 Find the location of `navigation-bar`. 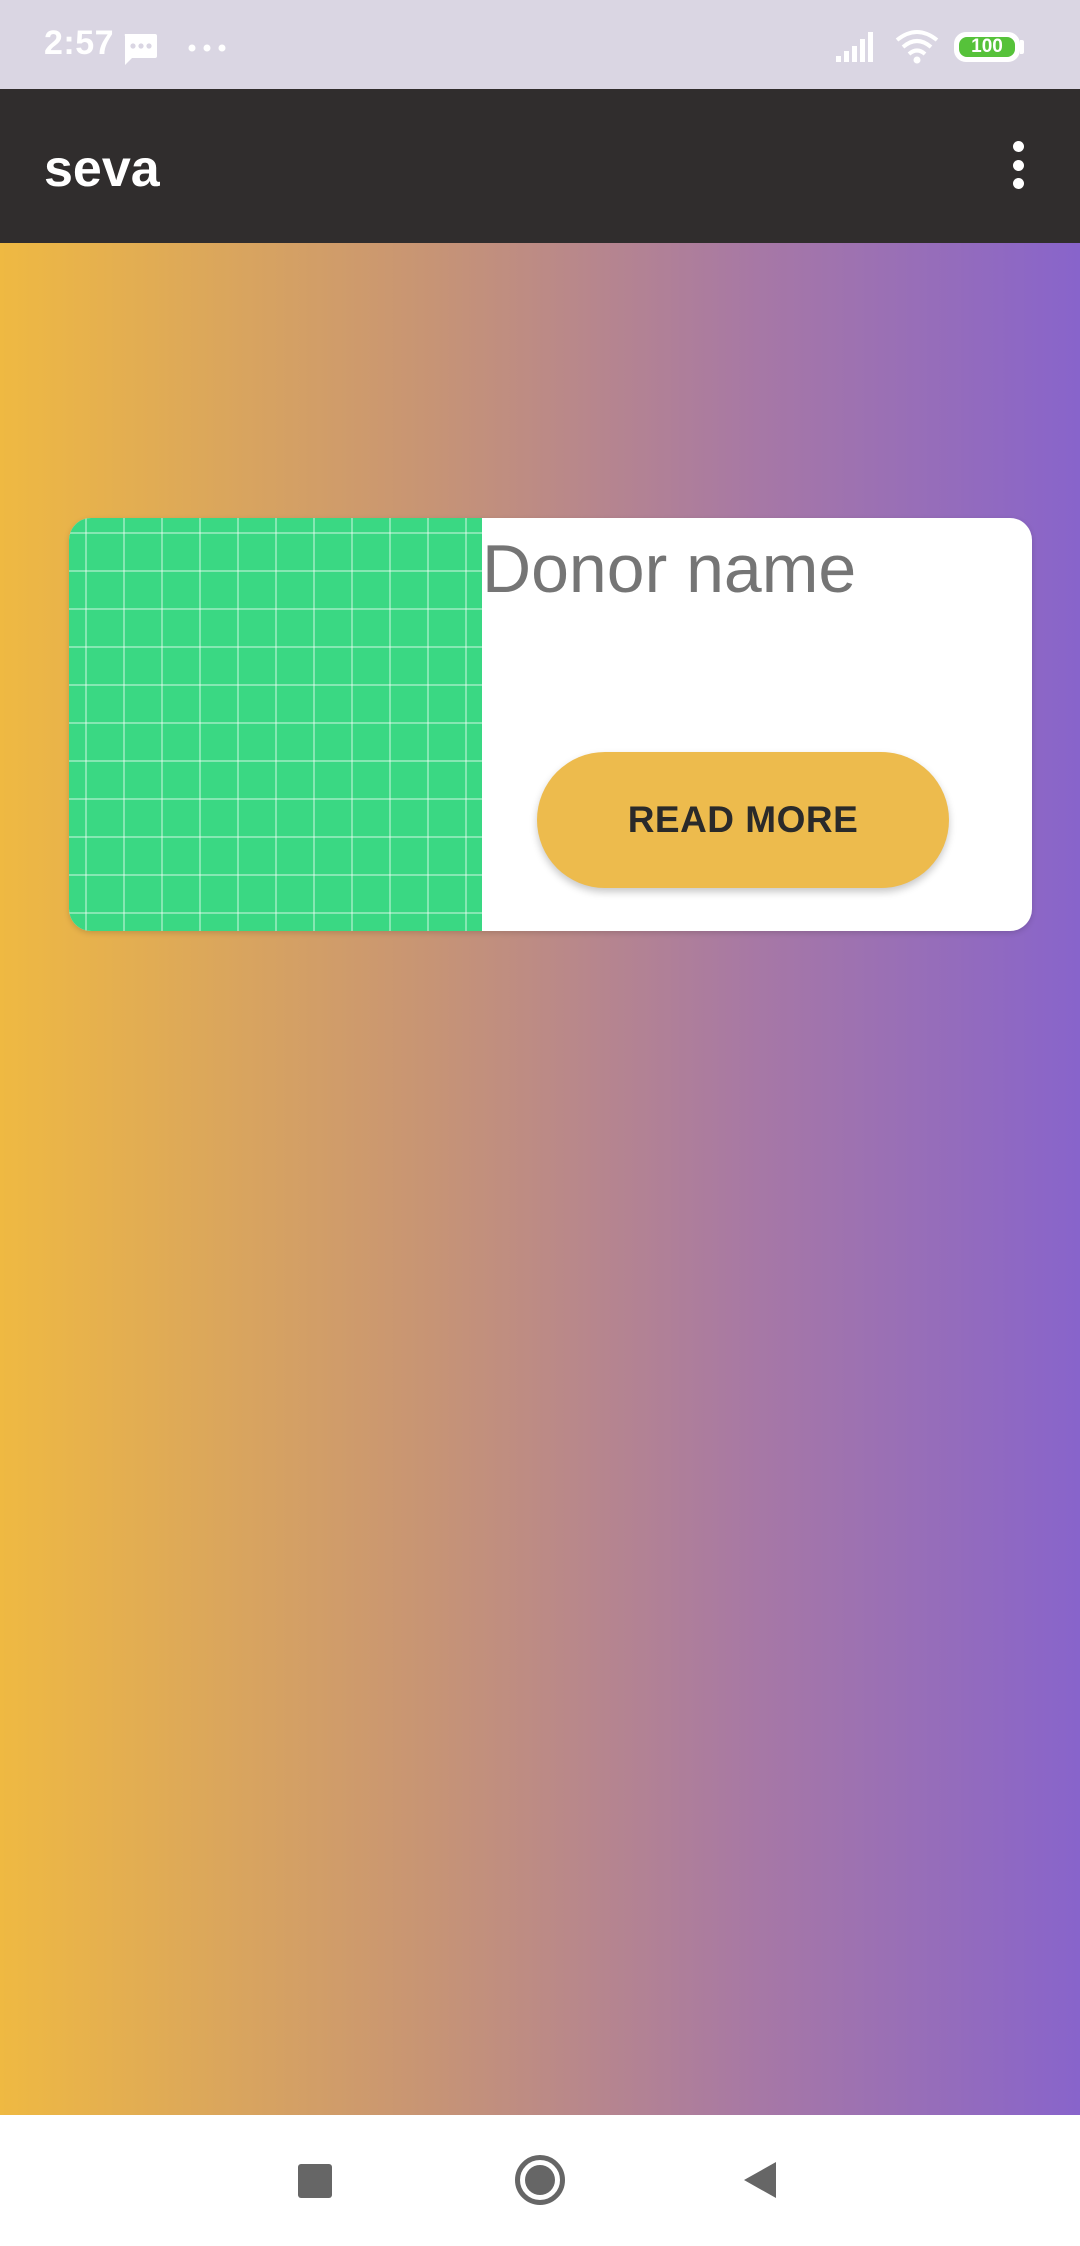

navigation-bar is located at coordinates (540, 2180).